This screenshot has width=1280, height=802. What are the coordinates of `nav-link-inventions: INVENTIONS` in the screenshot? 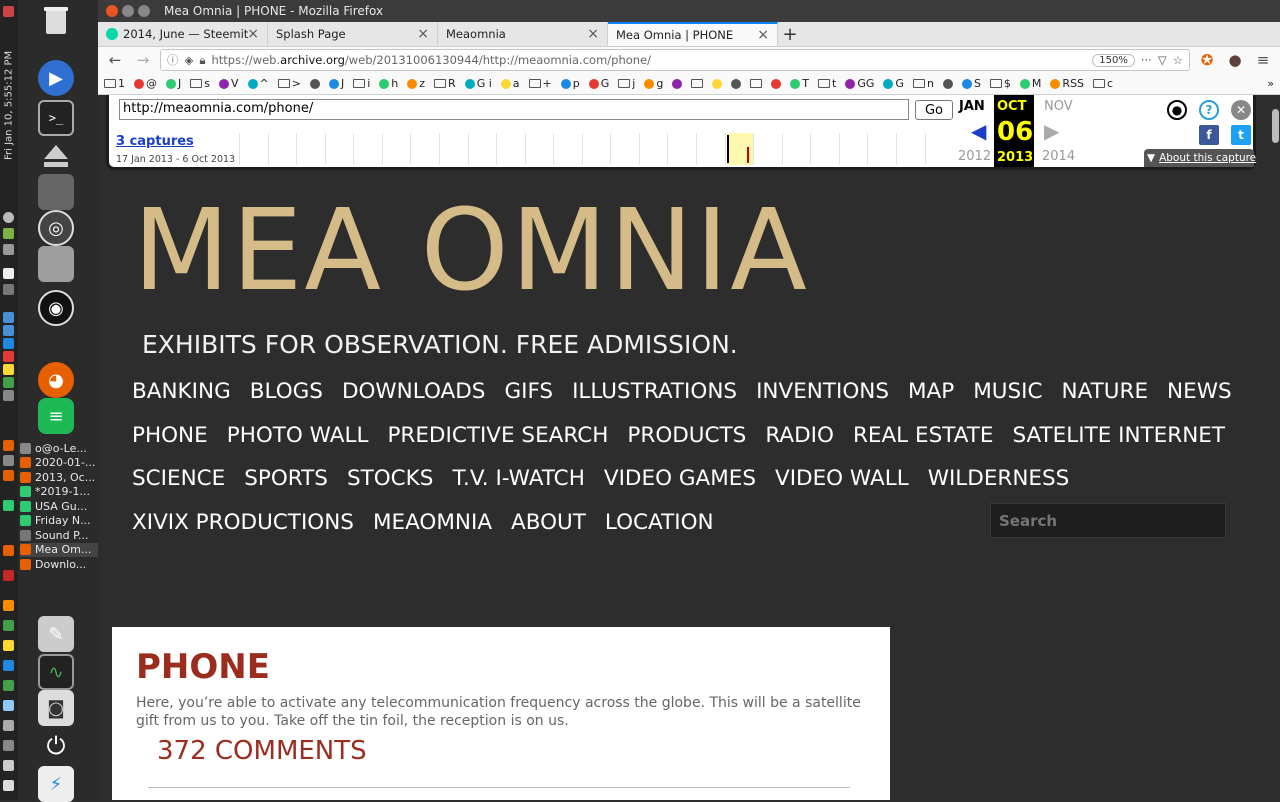 It's located at (822, 392).